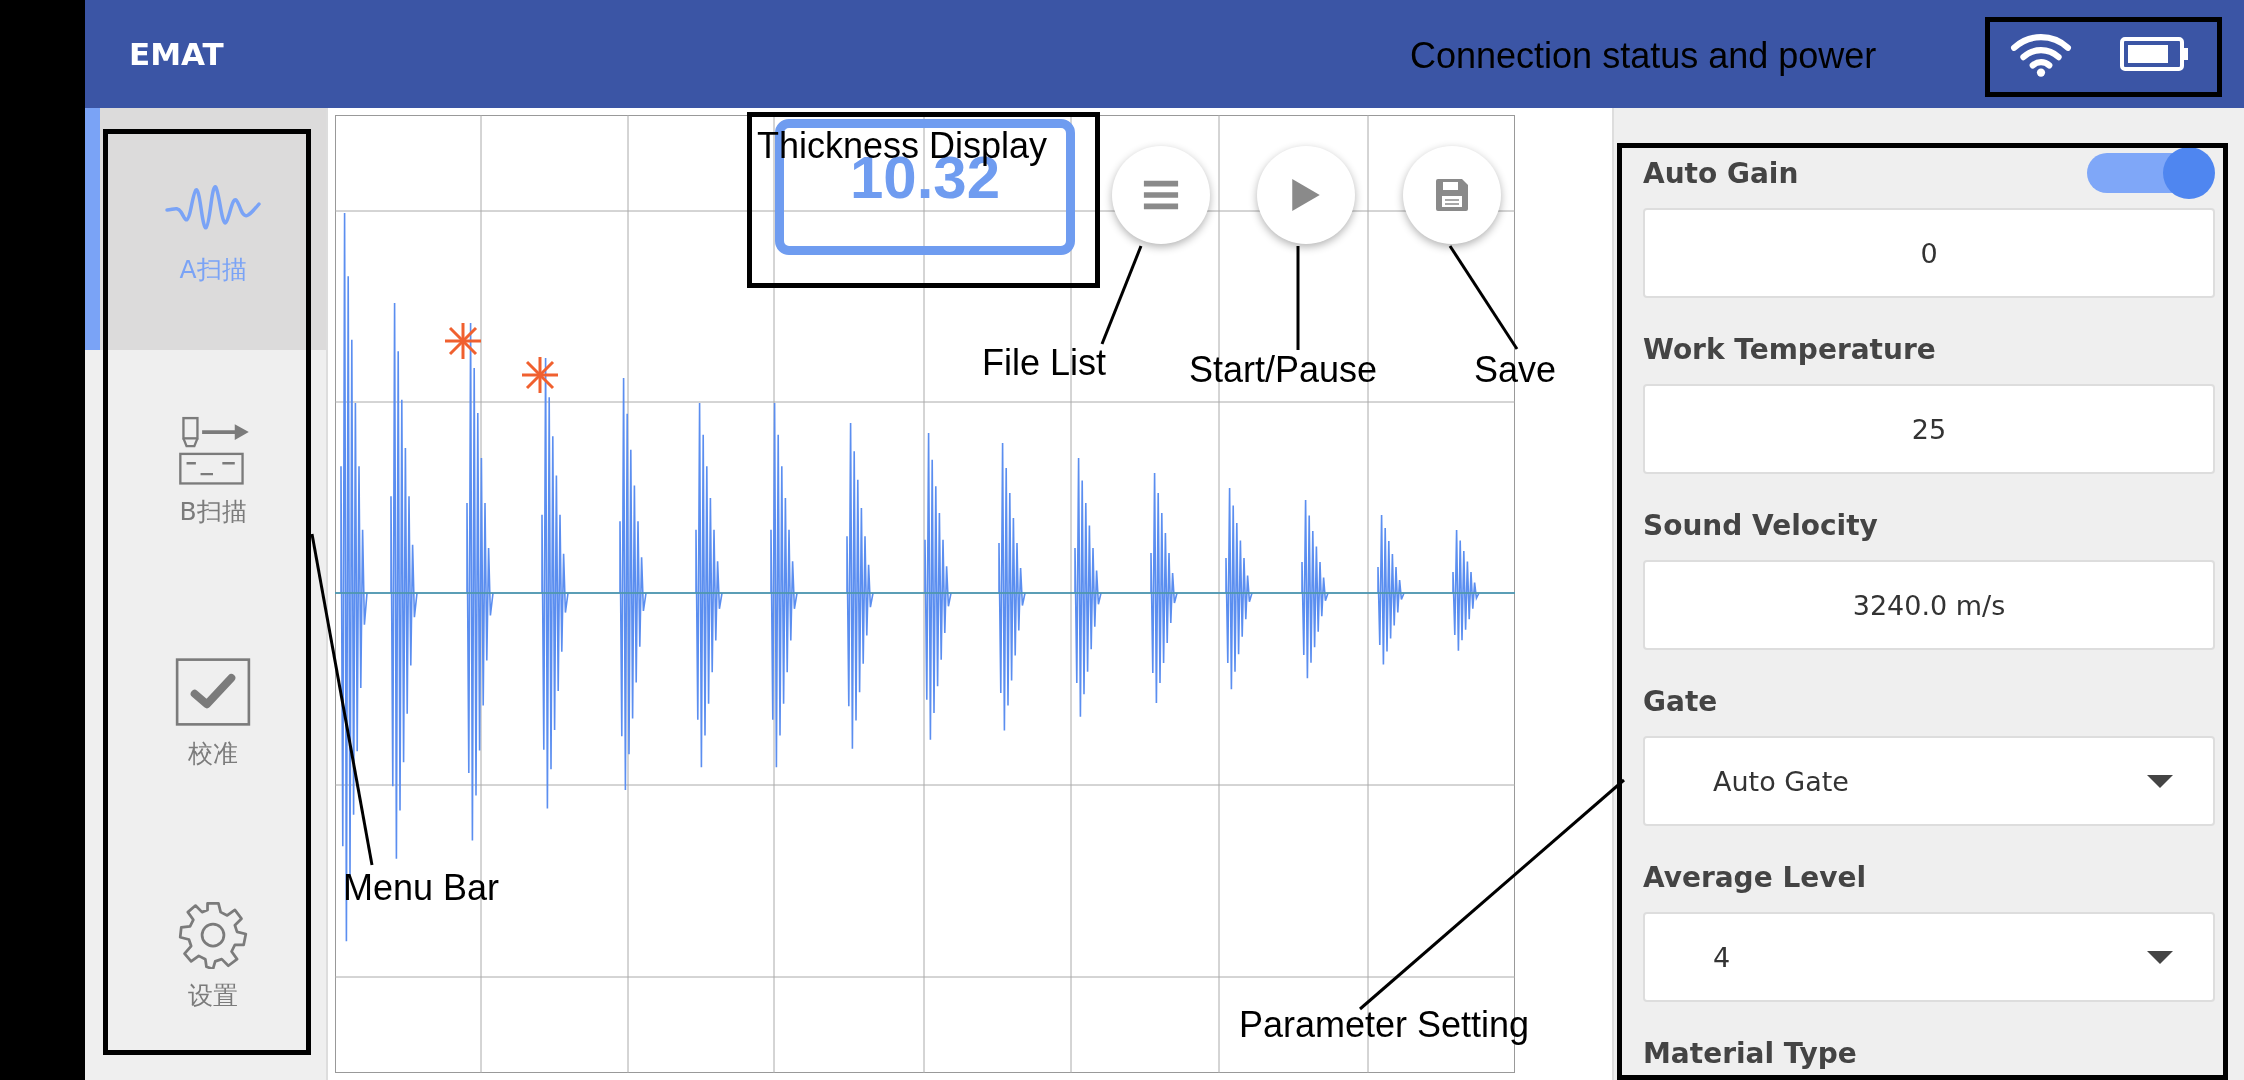  What do you see at coordinates (1755, 877) in the screenshot?
I see `parameter-label: Average Level` at bounding box center [1755, 877].